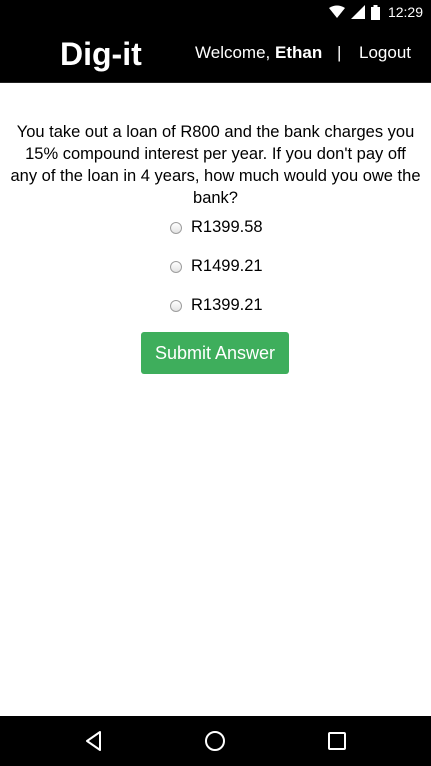 The image size is (431, 766). I want to click on answer-option: R1399.58, so click(216, 227).